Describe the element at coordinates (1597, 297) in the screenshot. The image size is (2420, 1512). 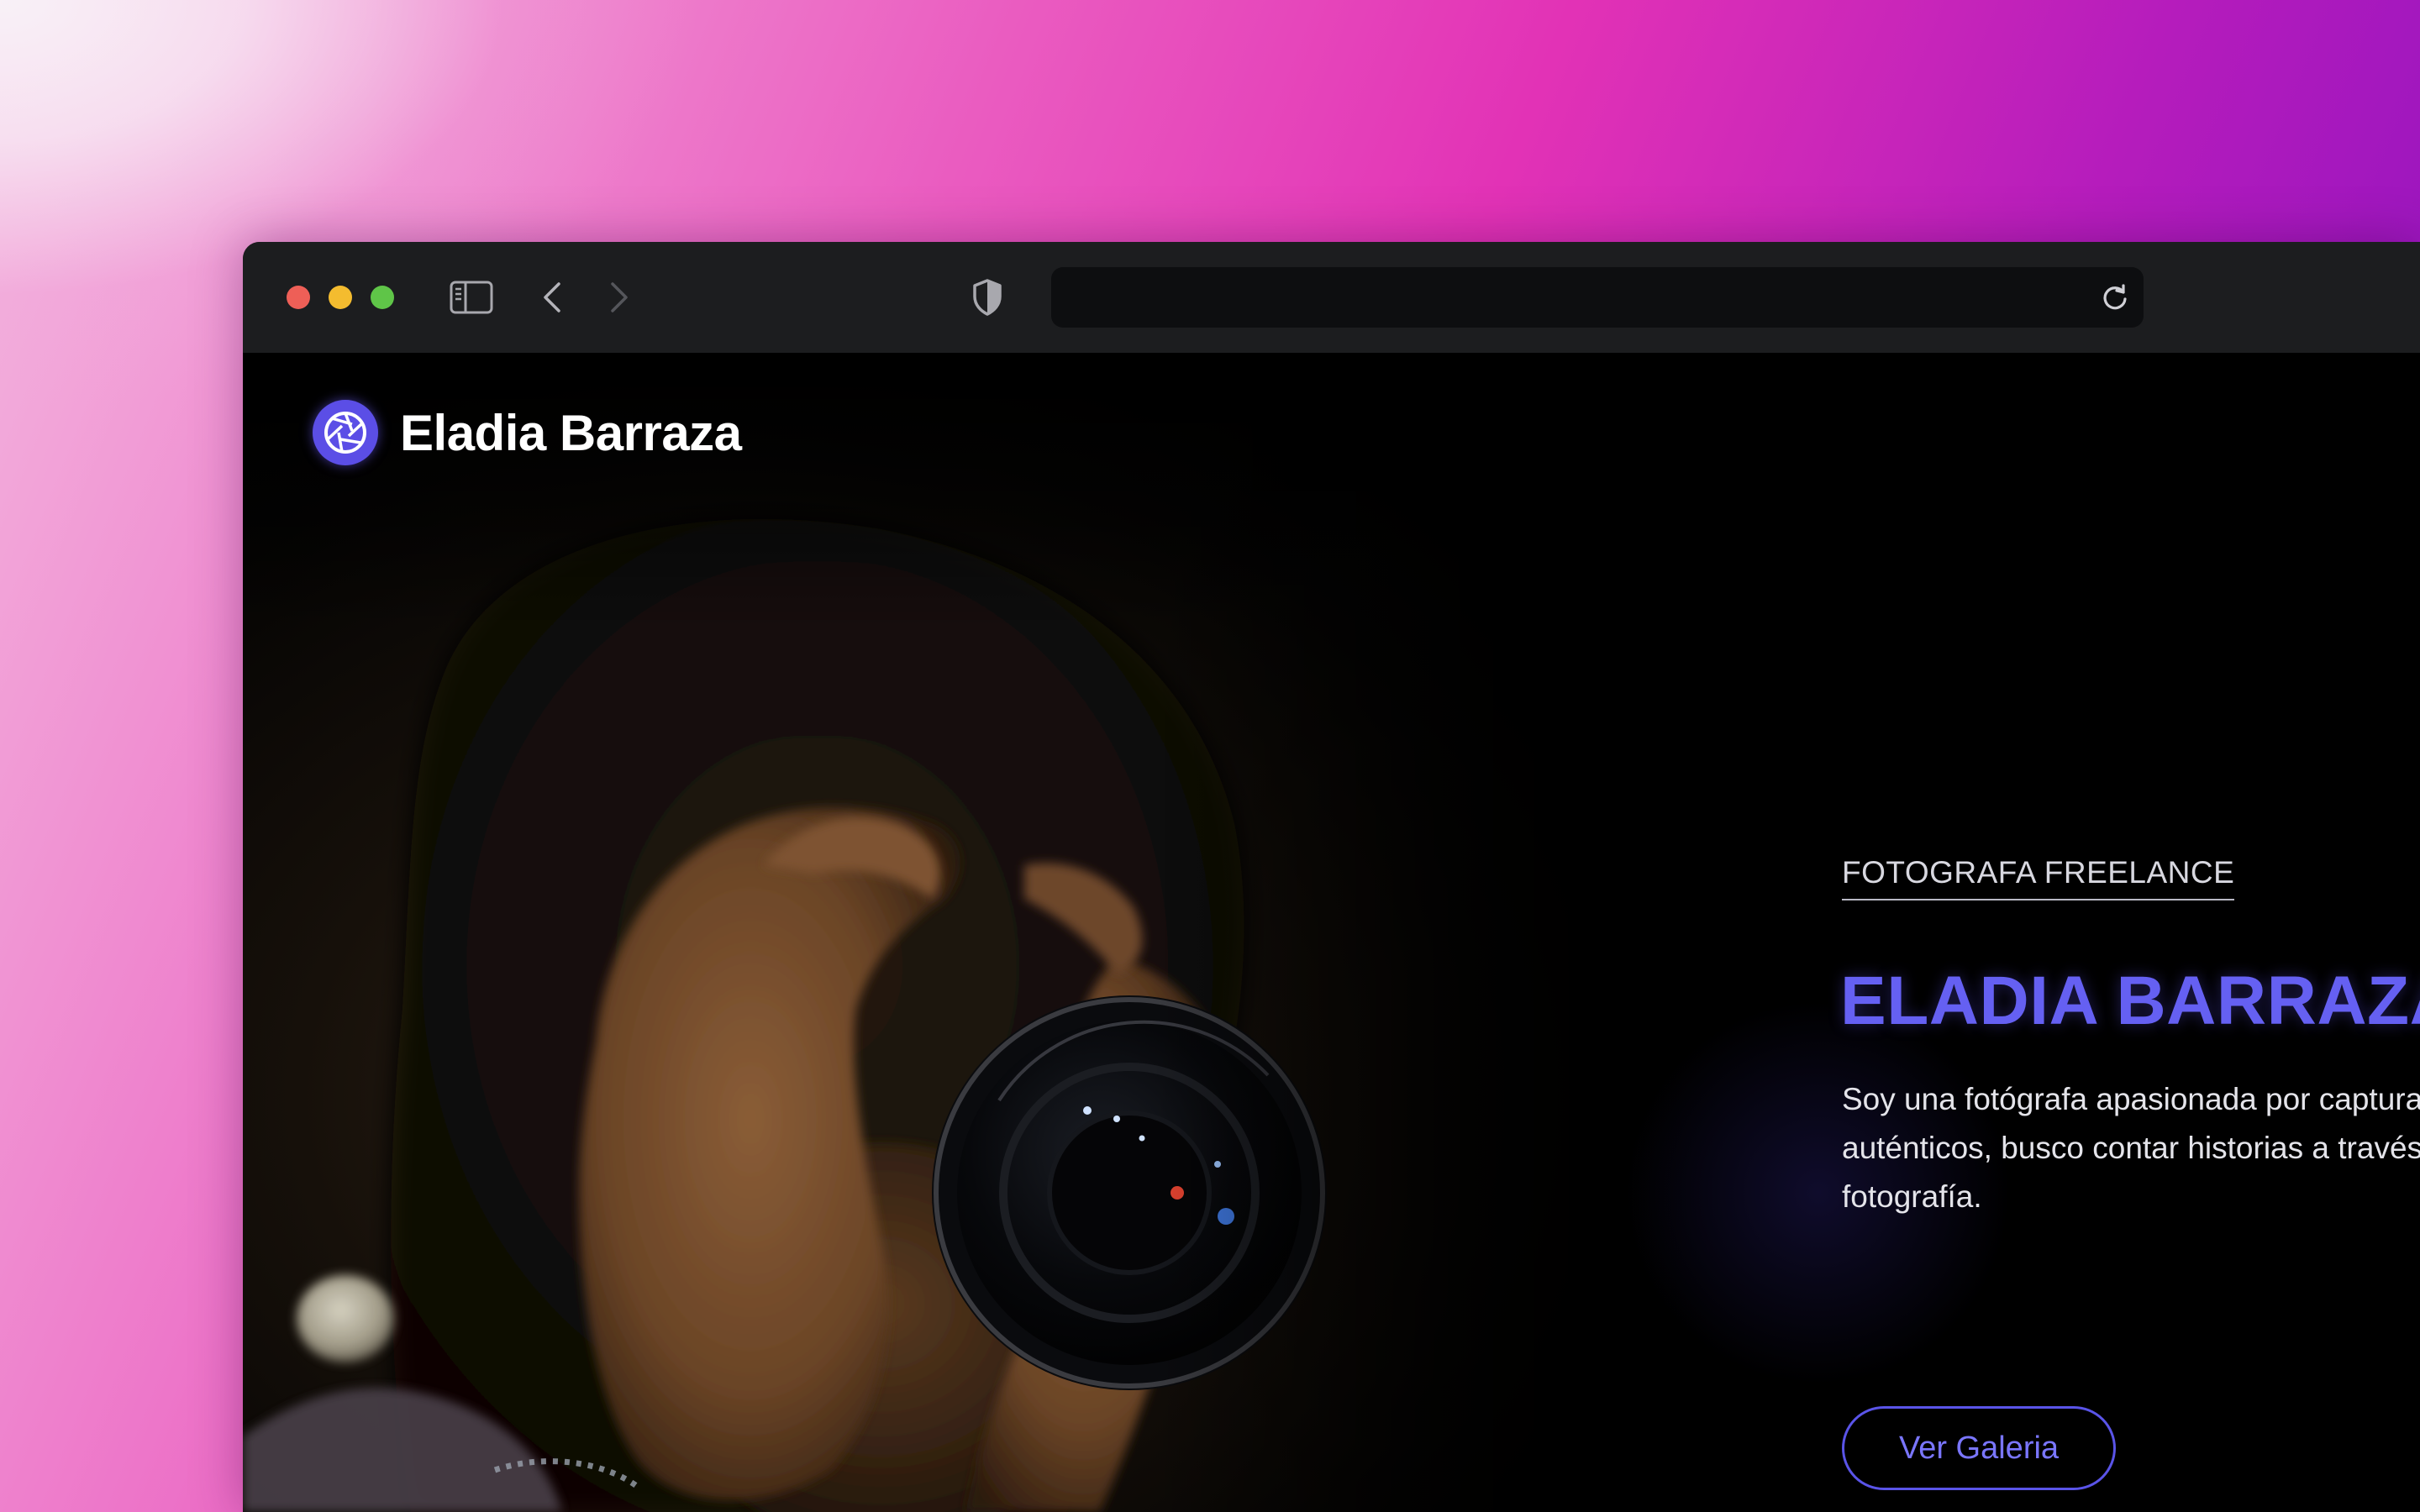
I see `address-bar` at that location.